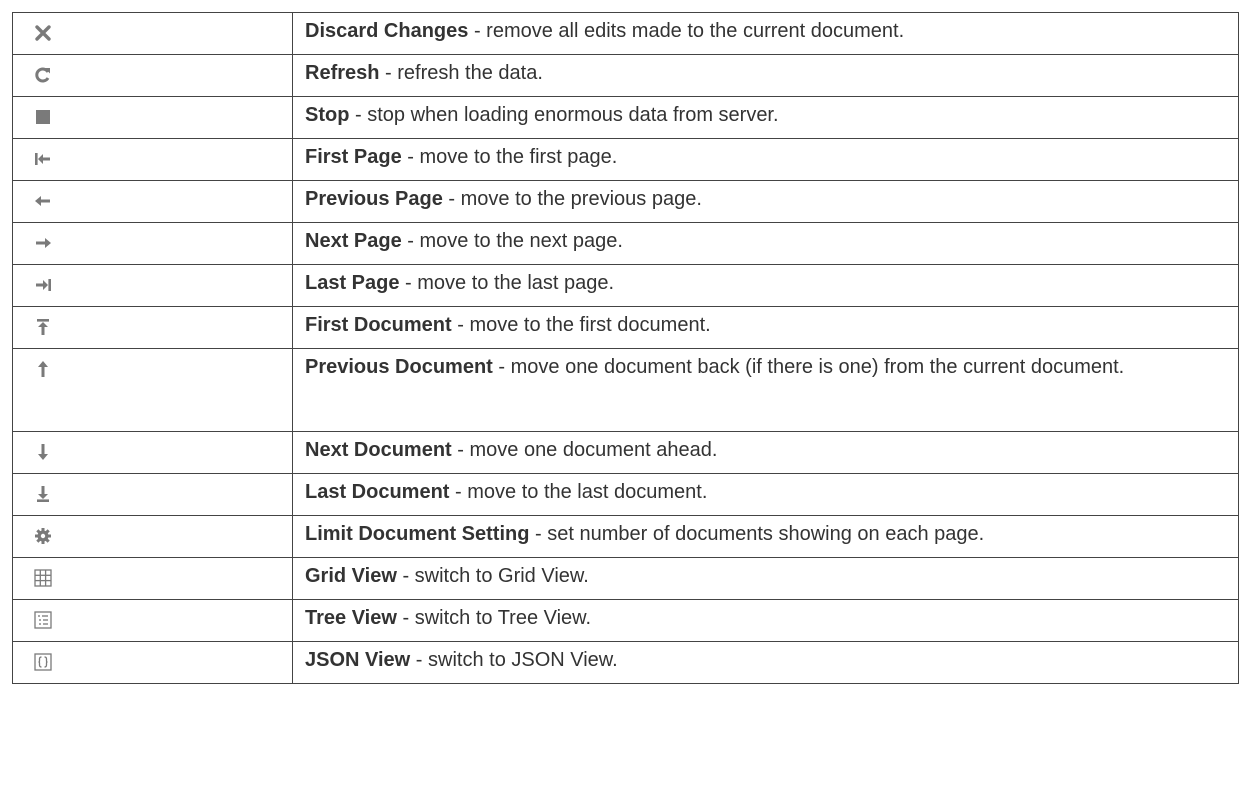 The image size is (1252, 794). Describe the element at coordinates (374, 199) in the screenshot. I see `feature-name: Previous Page` at that location.